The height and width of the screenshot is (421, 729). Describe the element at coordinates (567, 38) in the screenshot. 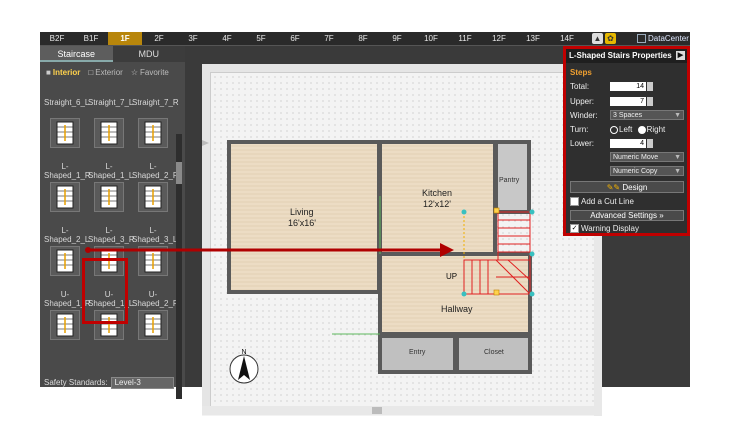

I see `floor-tab-14f: 14F` at that location.